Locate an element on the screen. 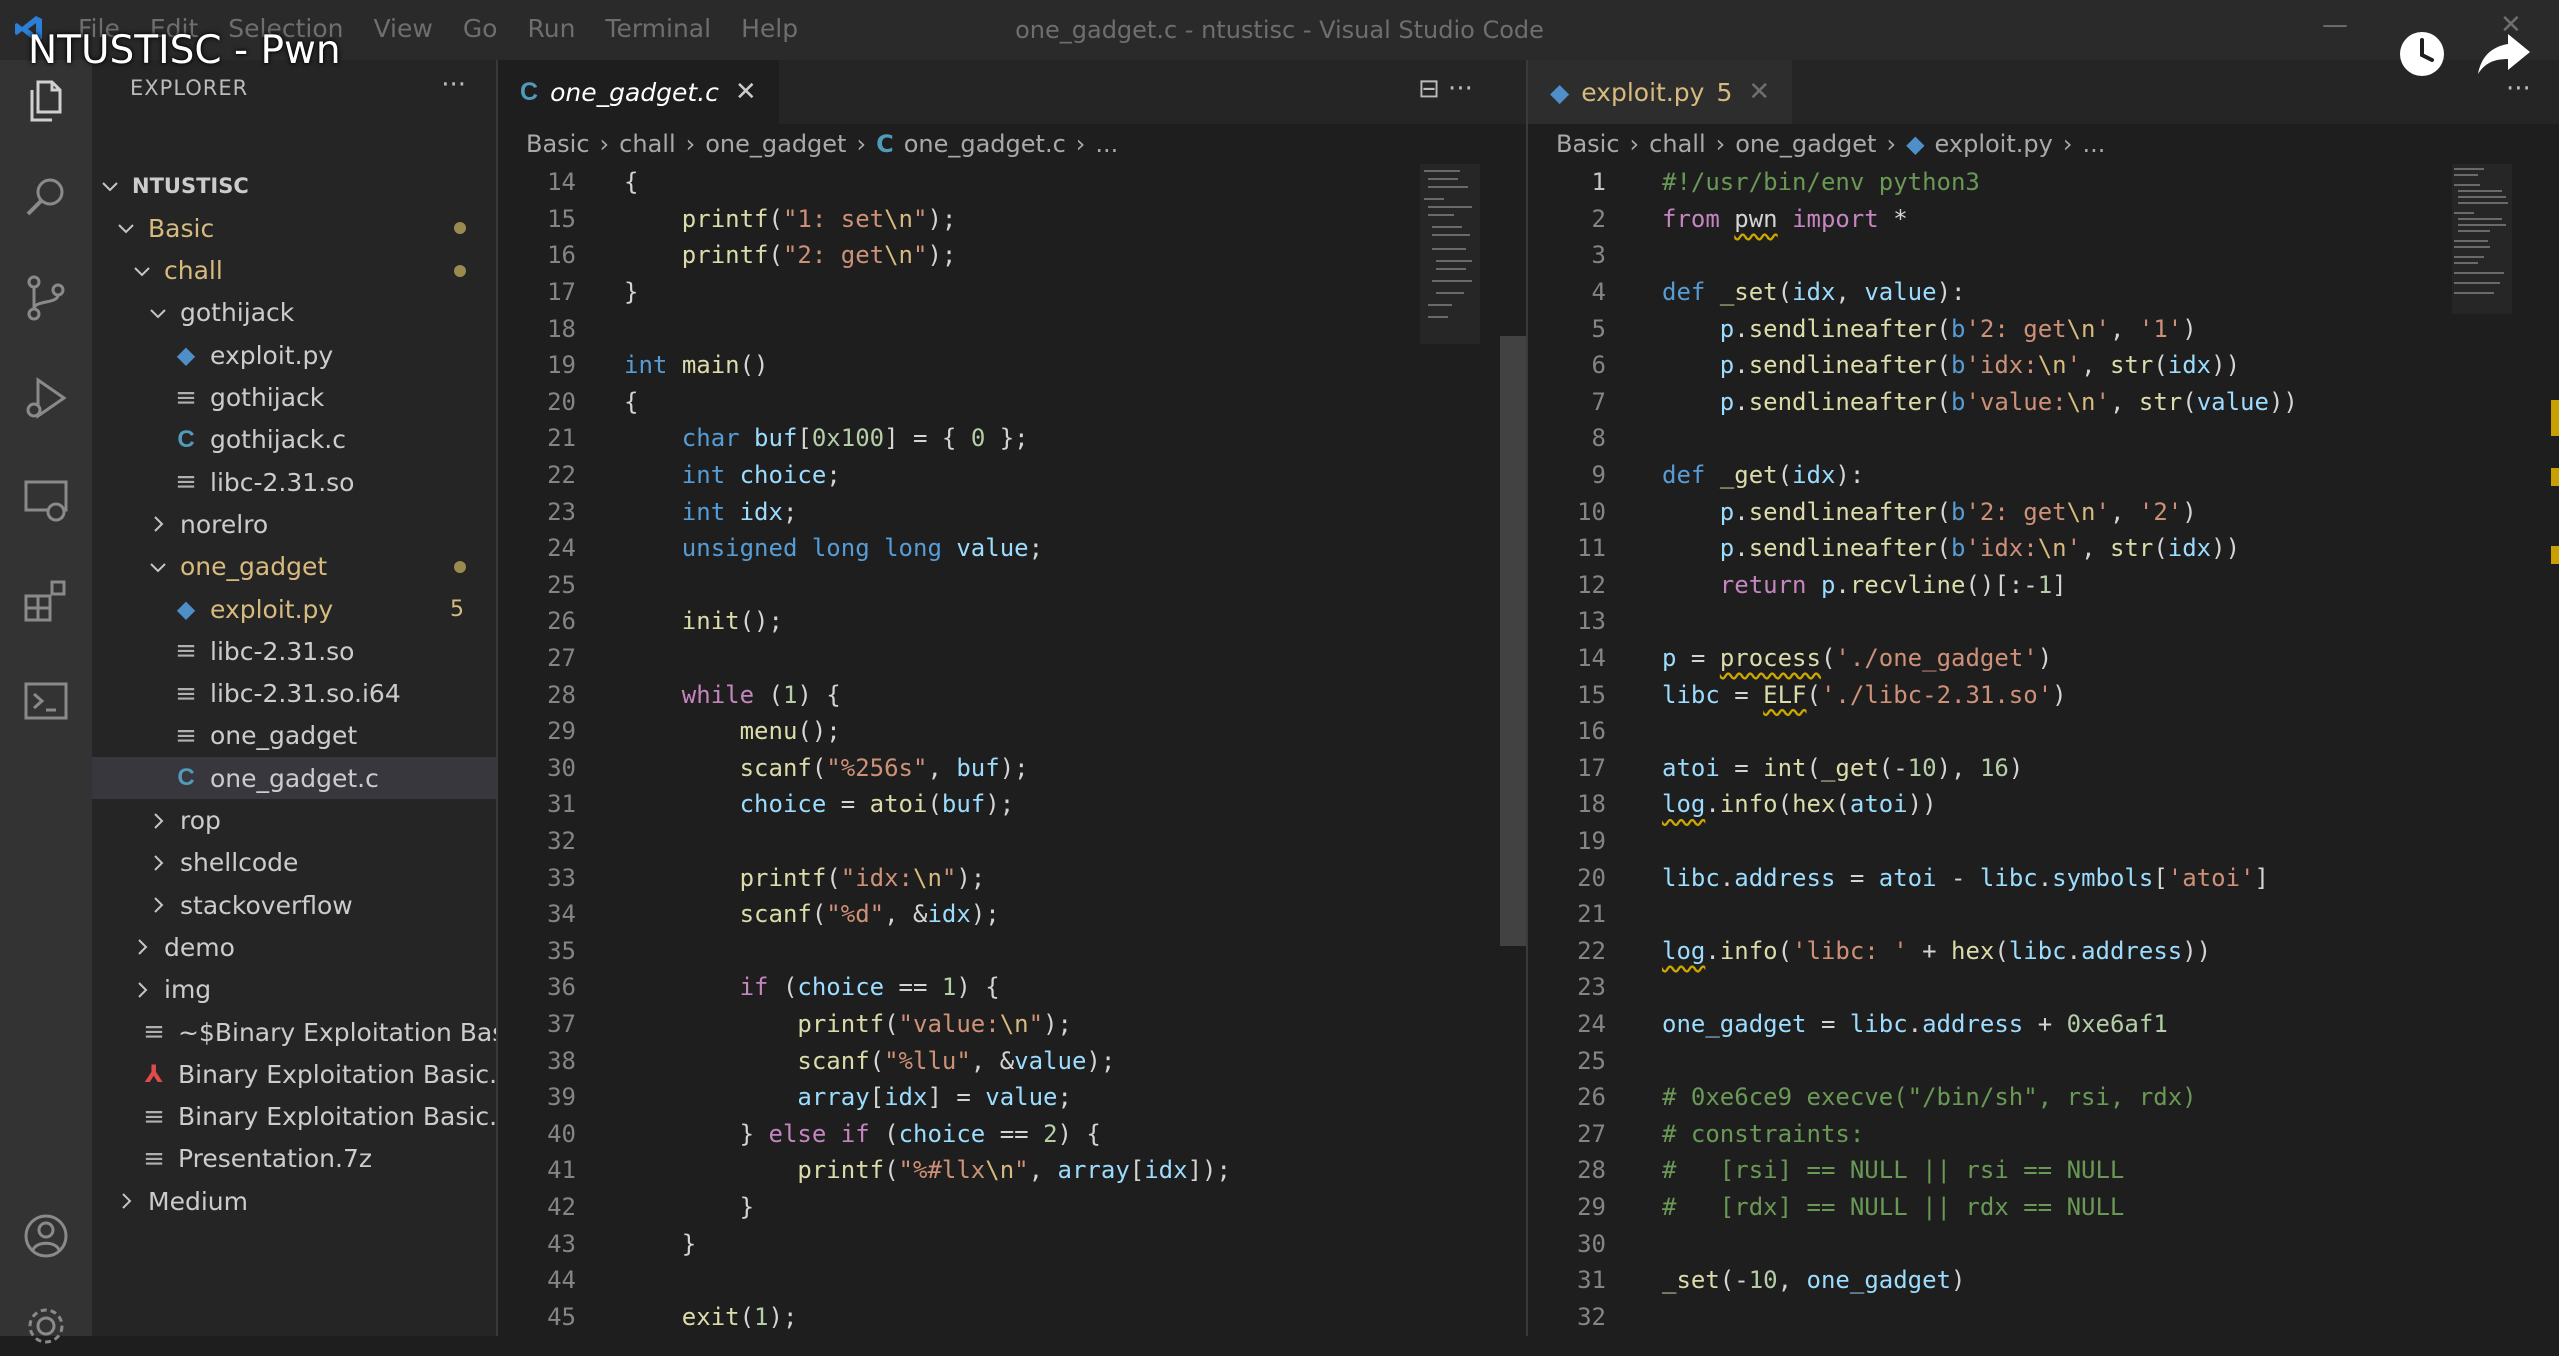 Image resolution: width=2559 pixels, height=1356 pixels. tab-exploit-py: ◆ exploit.py 5 ✕ is located at coordinates (1660, 92).